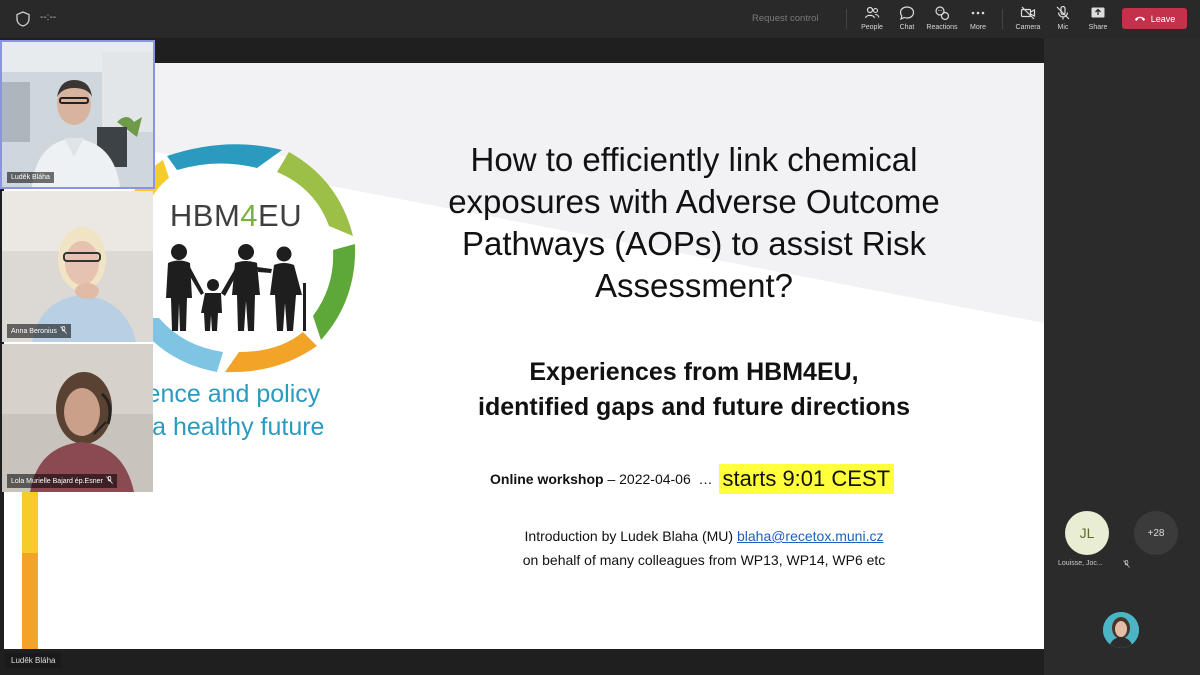 The image size is (1200, 675). Describe the element at coordinates (978, 13) in the screenshot. I see `more-icon` at that location.